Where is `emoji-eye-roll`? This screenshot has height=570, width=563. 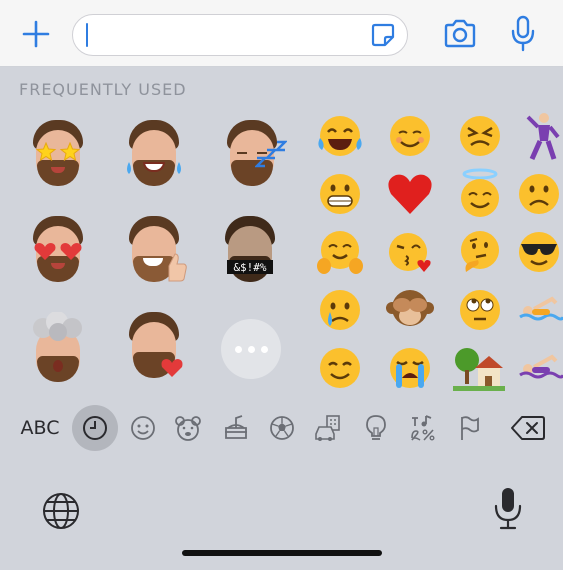
emoji-eye-roll is located at coordinates (480, 310).